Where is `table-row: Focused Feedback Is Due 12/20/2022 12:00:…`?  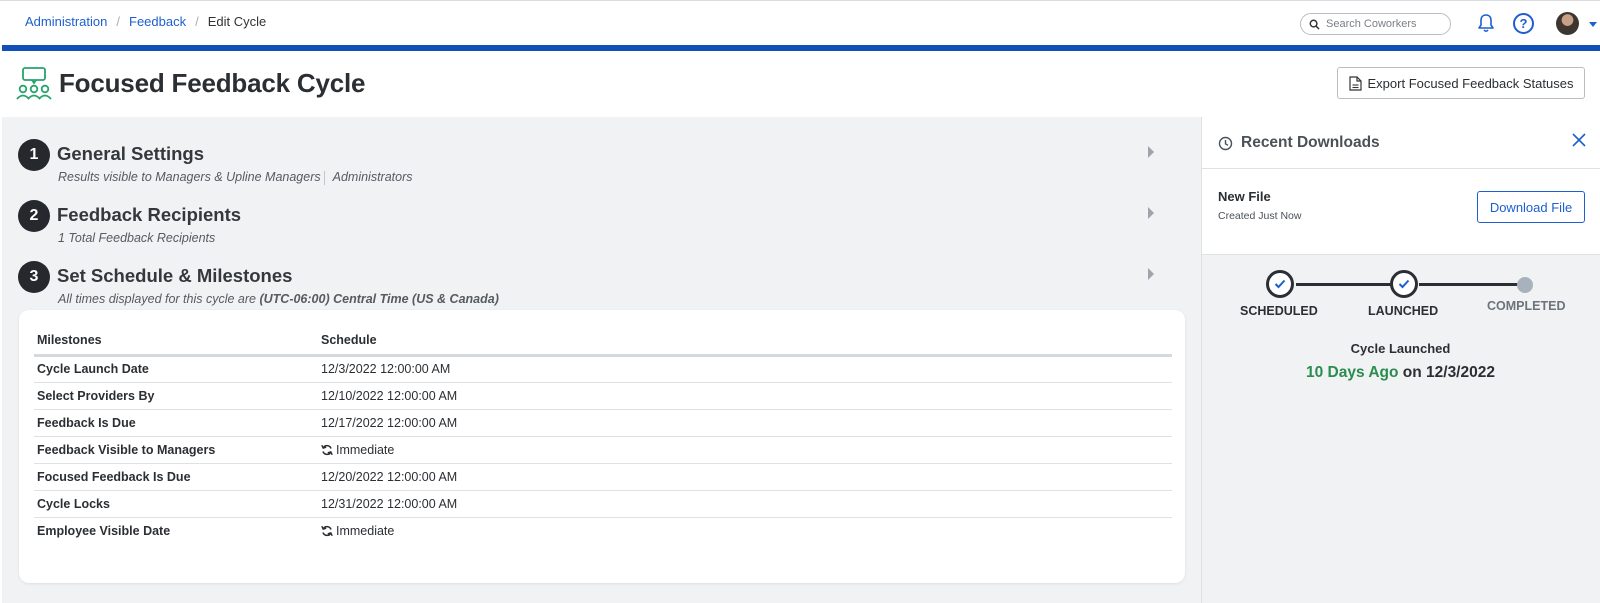 table-row: Focused Feedback Is Due 12/20/2022 12:00:… is located at coordinates (603, 477).